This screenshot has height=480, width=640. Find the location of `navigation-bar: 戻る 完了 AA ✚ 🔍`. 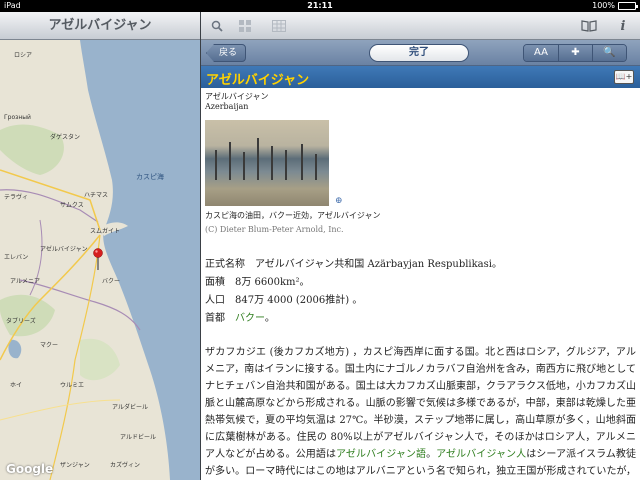

navigation-bar: 戻る 完了 AA ✚ 🔍 is located at coordinates (420, 53).